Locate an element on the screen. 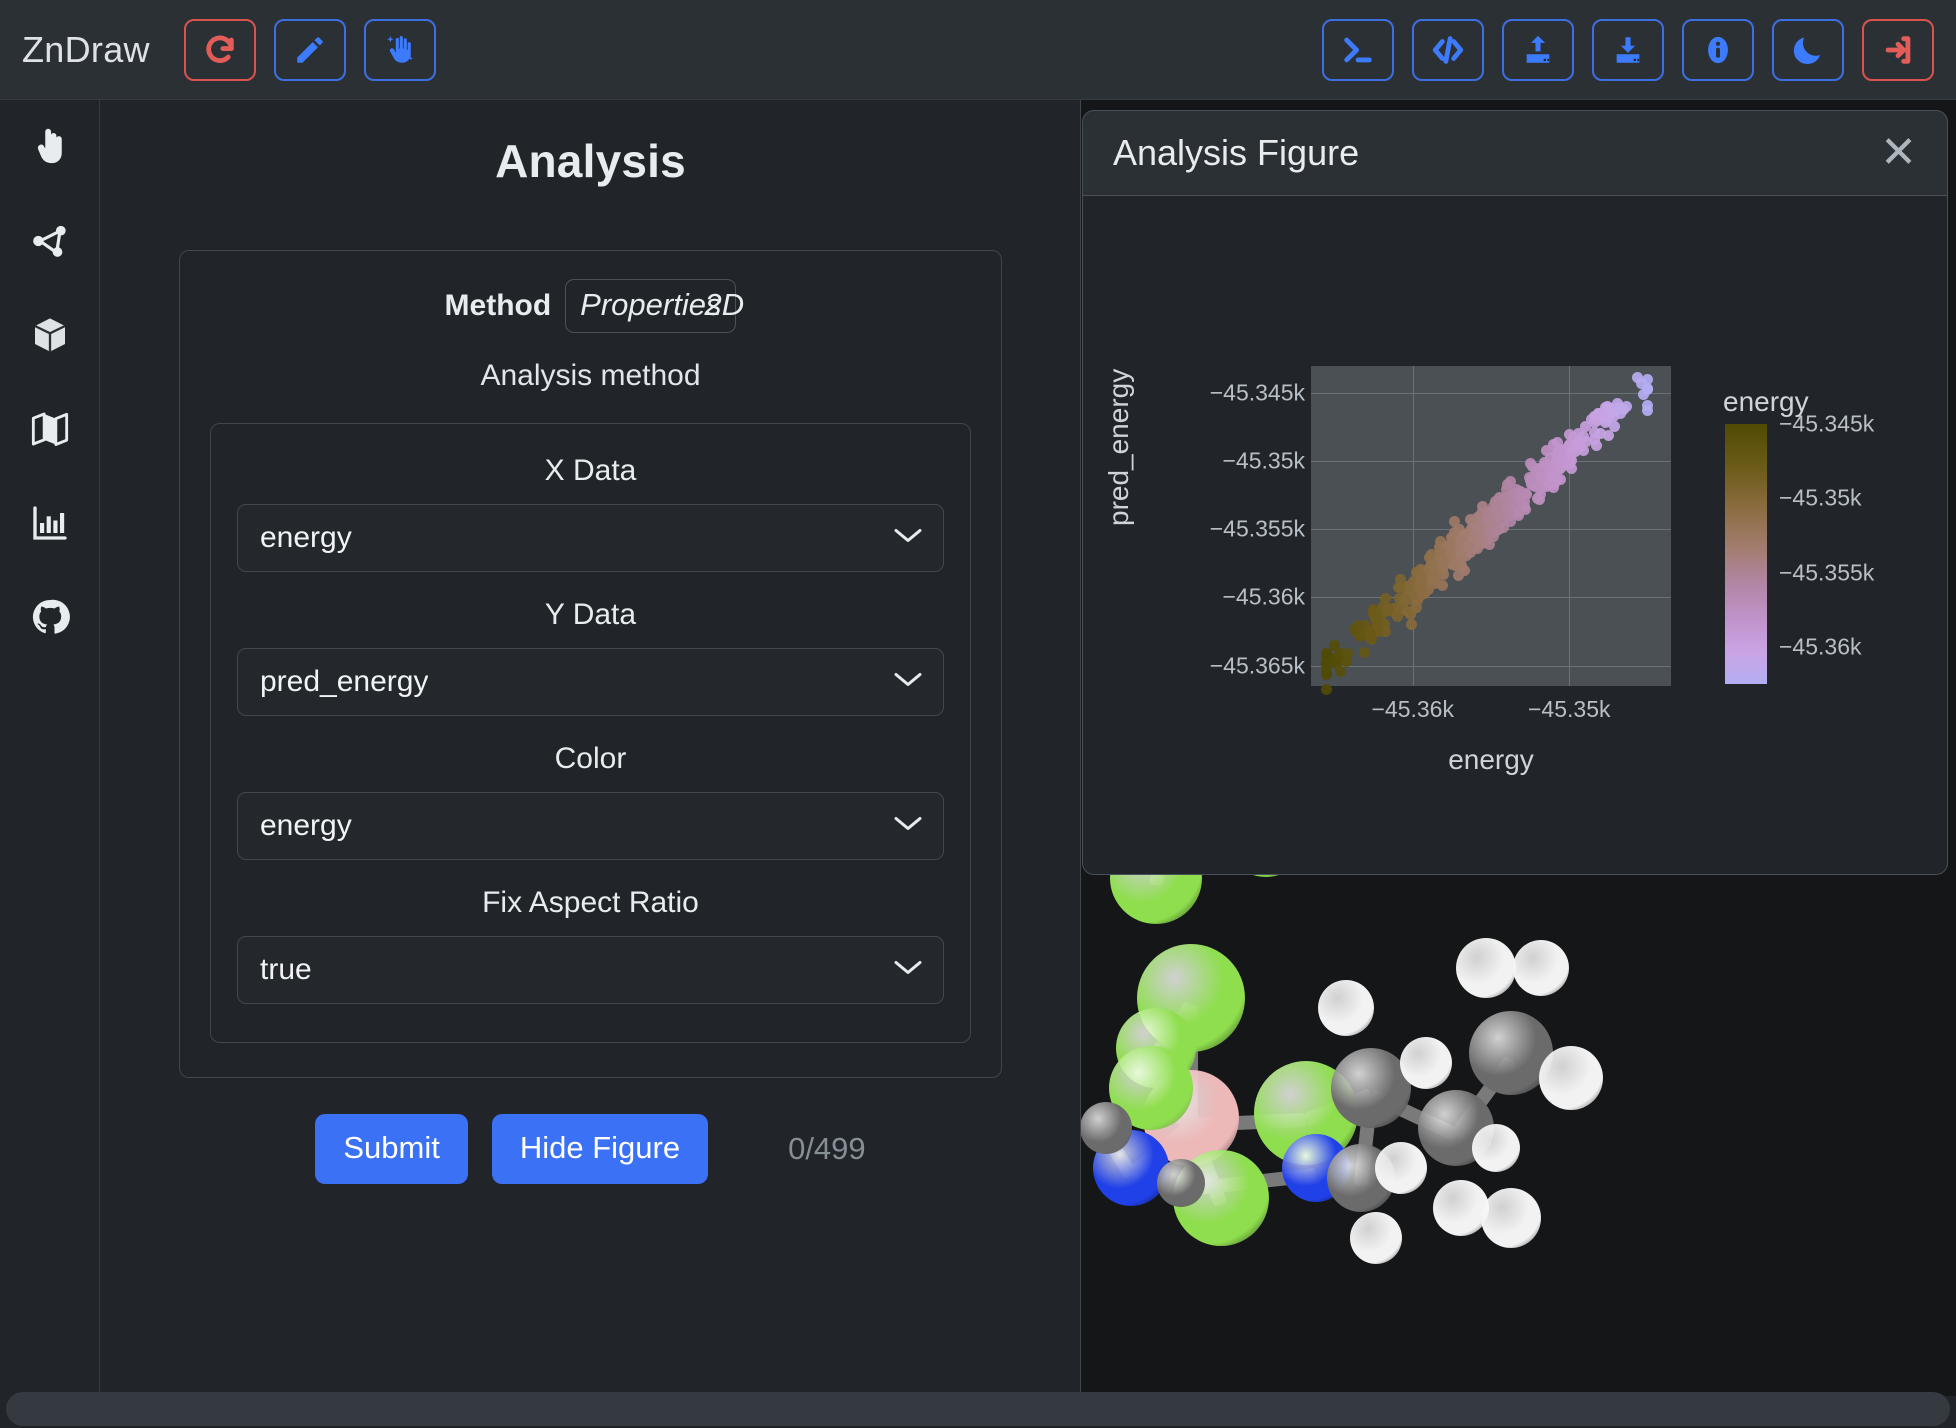  sidebar-item-cell is located at coordinates (50, 335).